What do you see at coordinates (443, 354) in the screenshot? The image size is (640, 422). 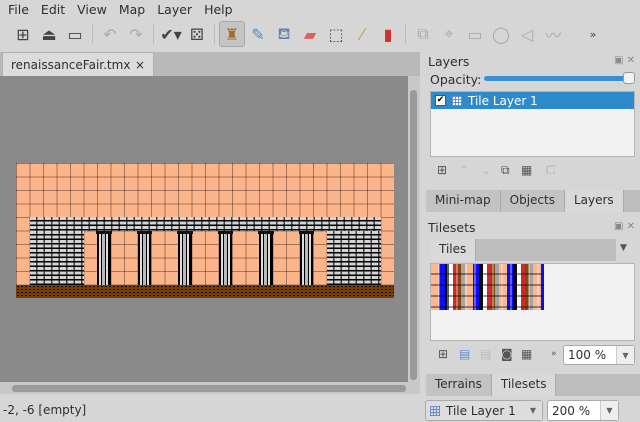 I see `new-tileset-icon: ⊞` at bounding box center [443, 354].